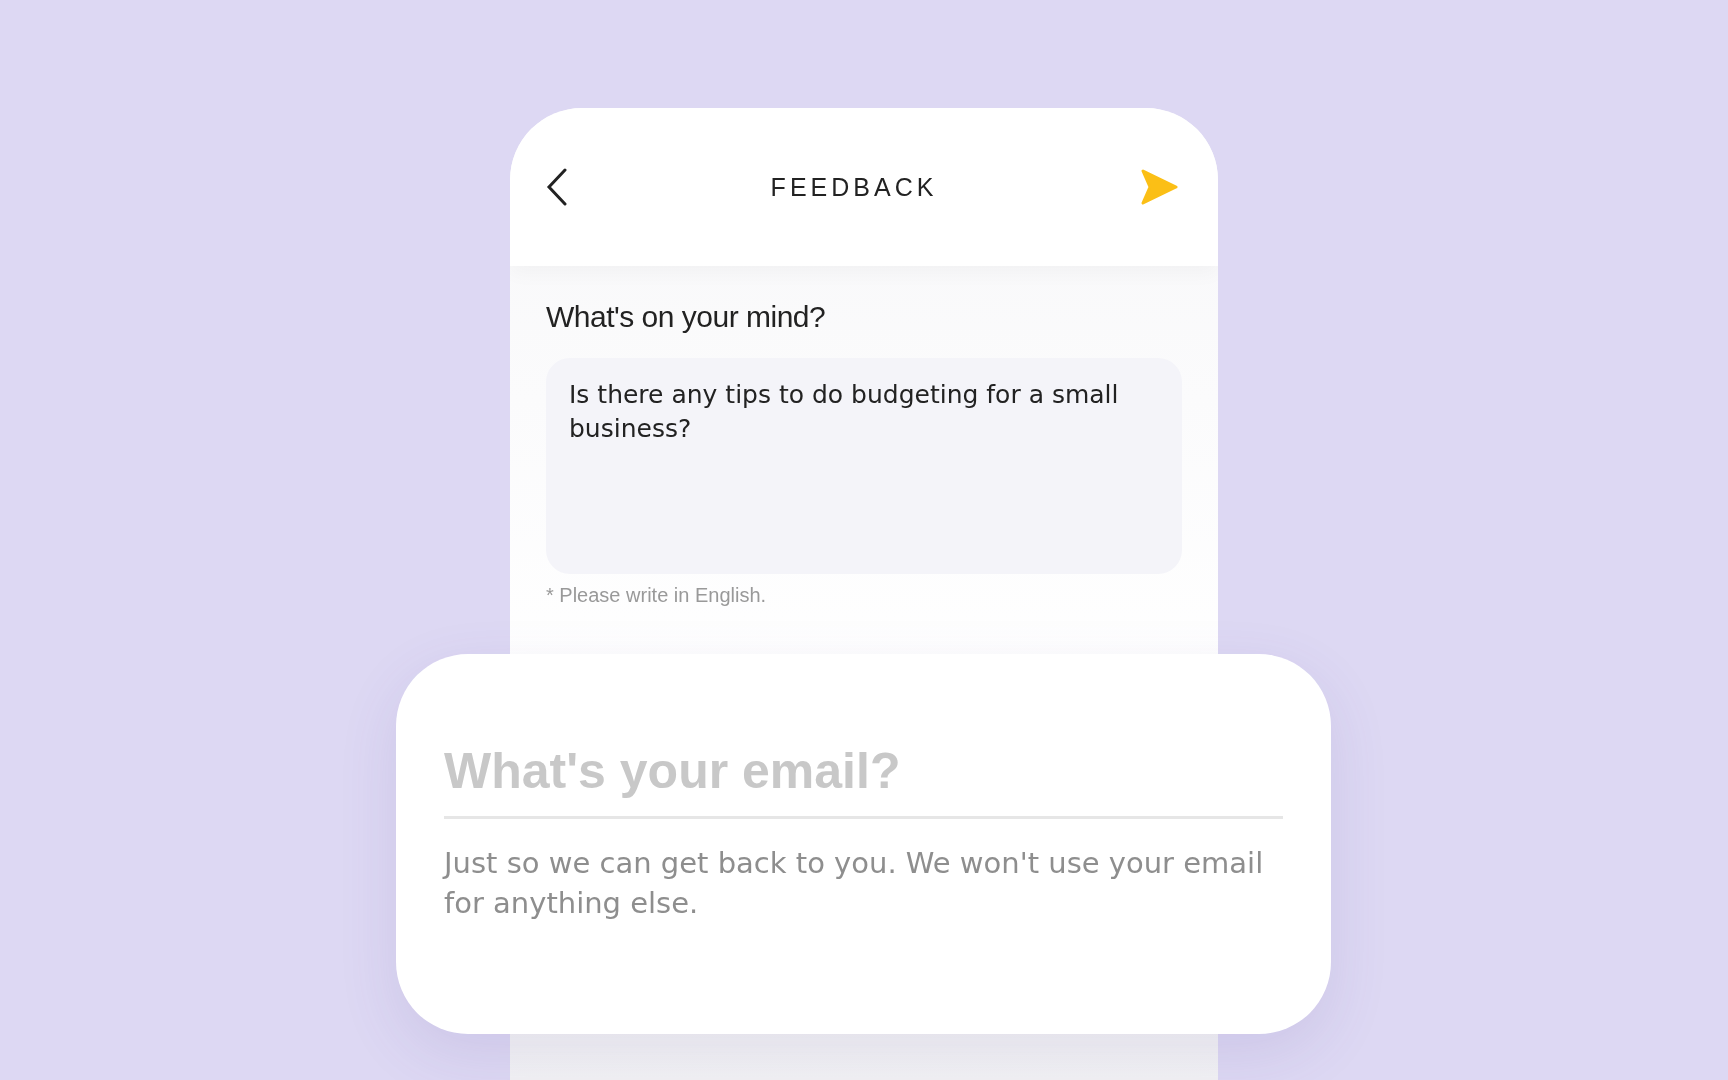 The height and width of the screenshot is (1080, 1728). What do you see at coordinates (864, 466) in the screenshot?
I see `message-field: Is there any tips to do budgeting for a small business?` at bounding box center [864, 466].